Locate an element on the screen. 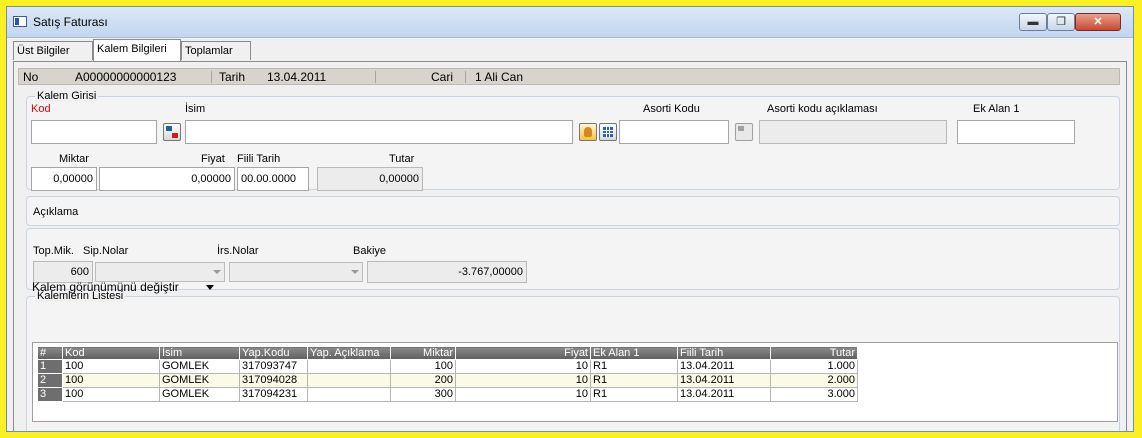  isim-input is located at coordinates (379, 132).